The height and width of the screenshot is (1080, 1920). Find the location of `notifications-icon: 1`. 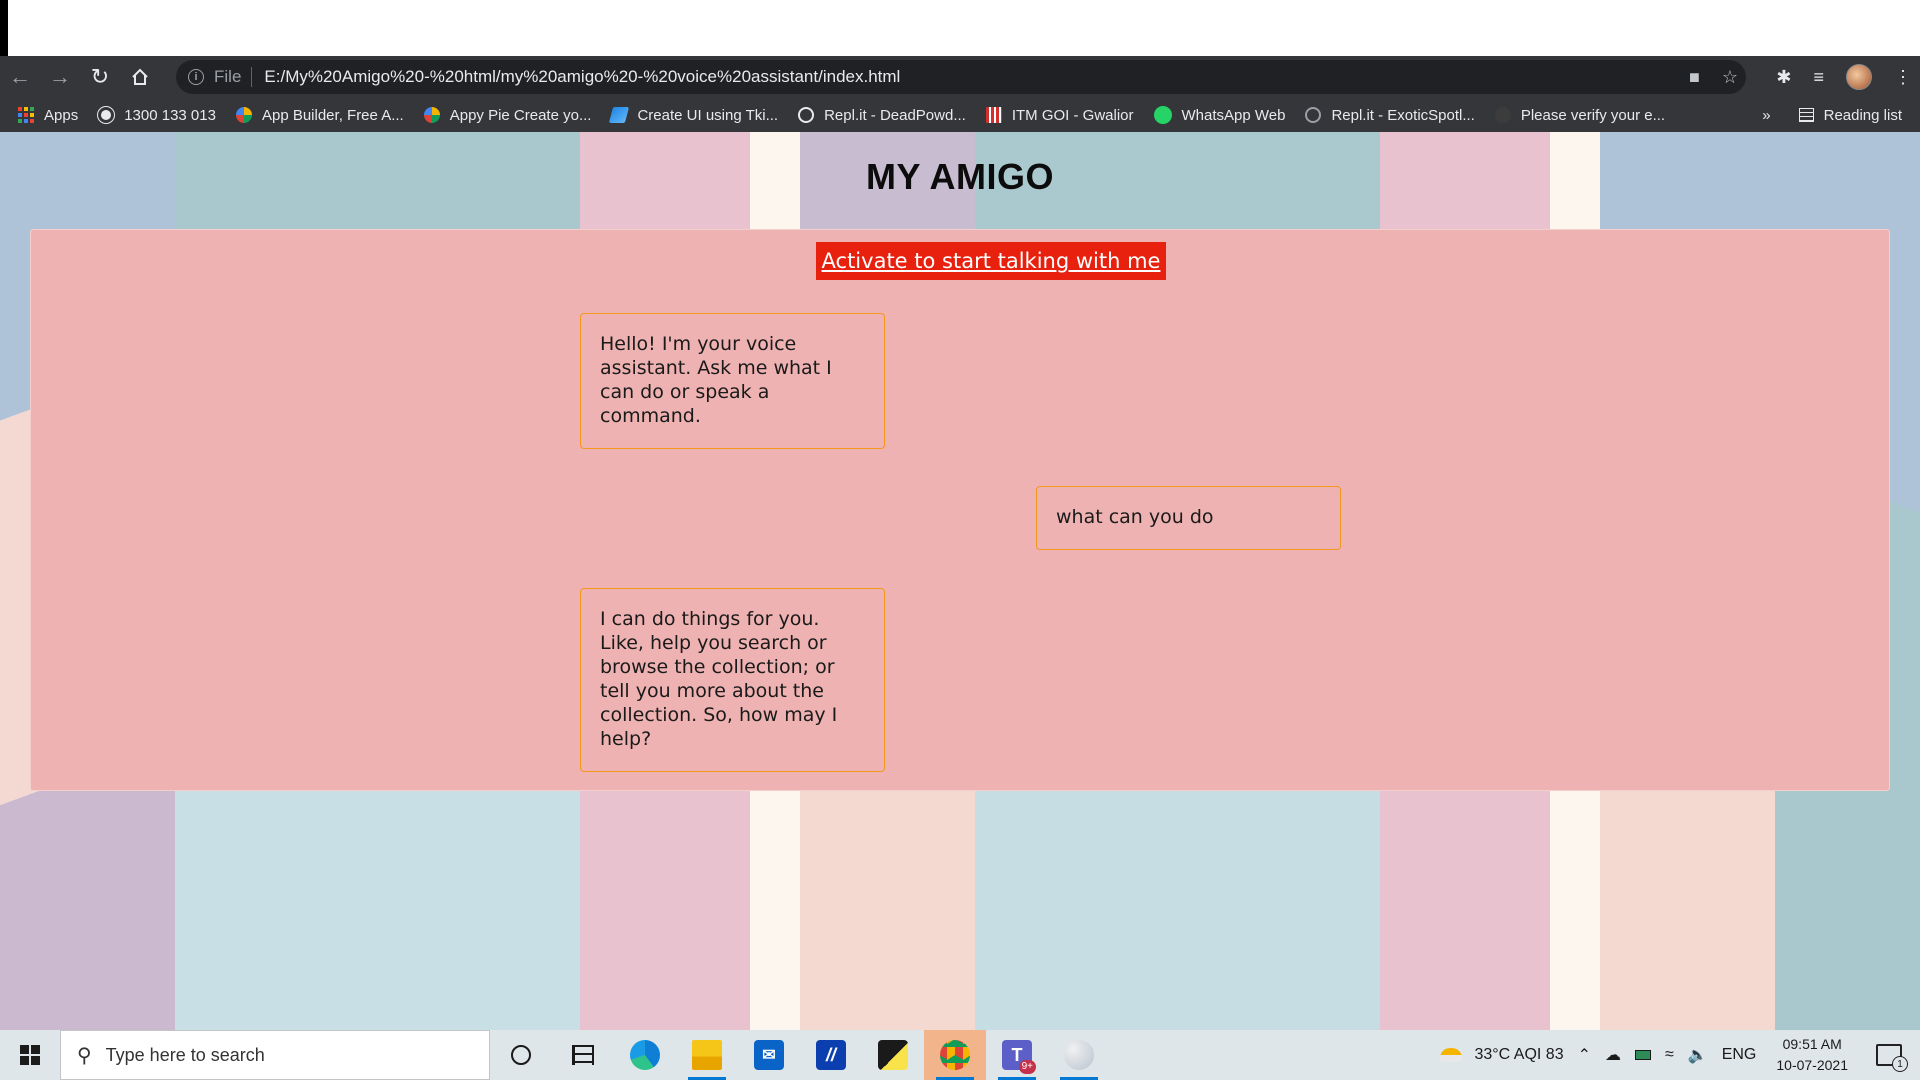

notifications-icon: 1 is located at coordinates (1892, 1058).